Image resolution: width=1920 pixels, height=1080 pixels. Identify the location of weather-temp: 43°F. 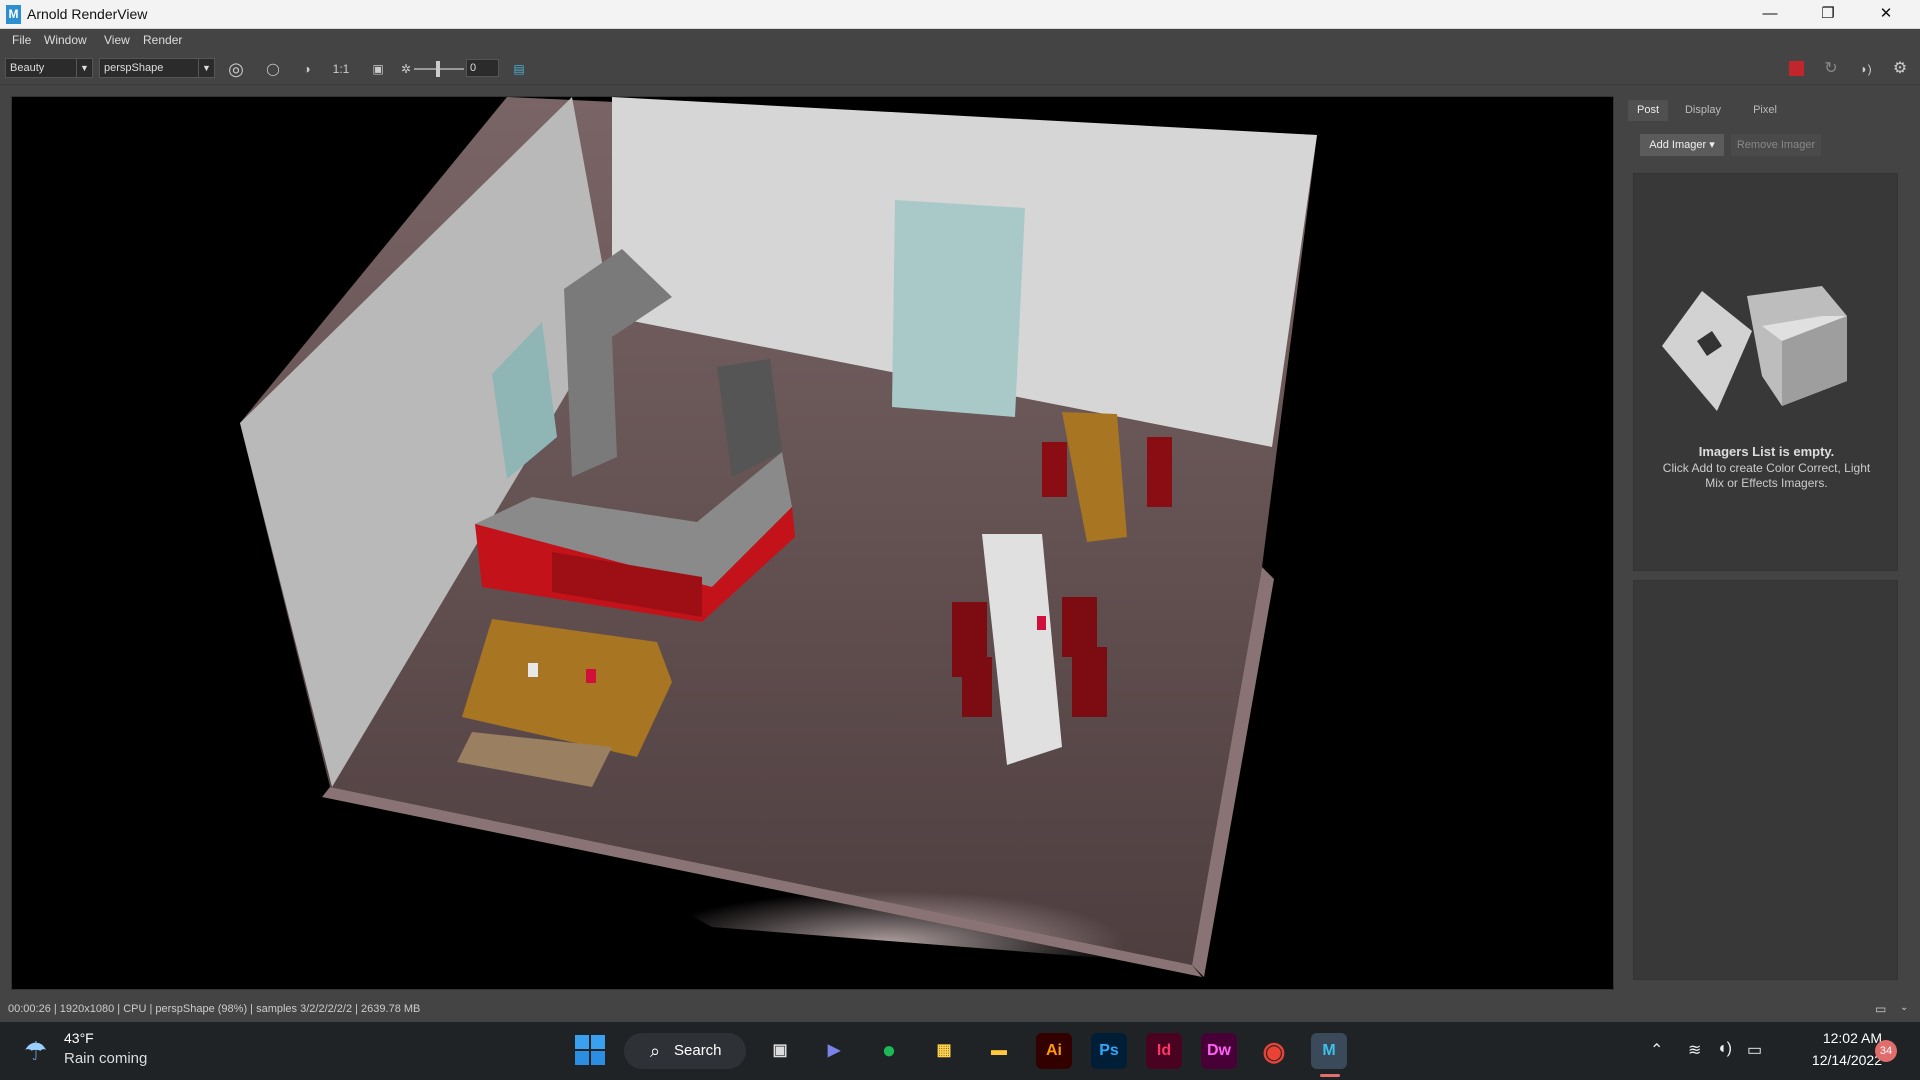
(79, 1038).